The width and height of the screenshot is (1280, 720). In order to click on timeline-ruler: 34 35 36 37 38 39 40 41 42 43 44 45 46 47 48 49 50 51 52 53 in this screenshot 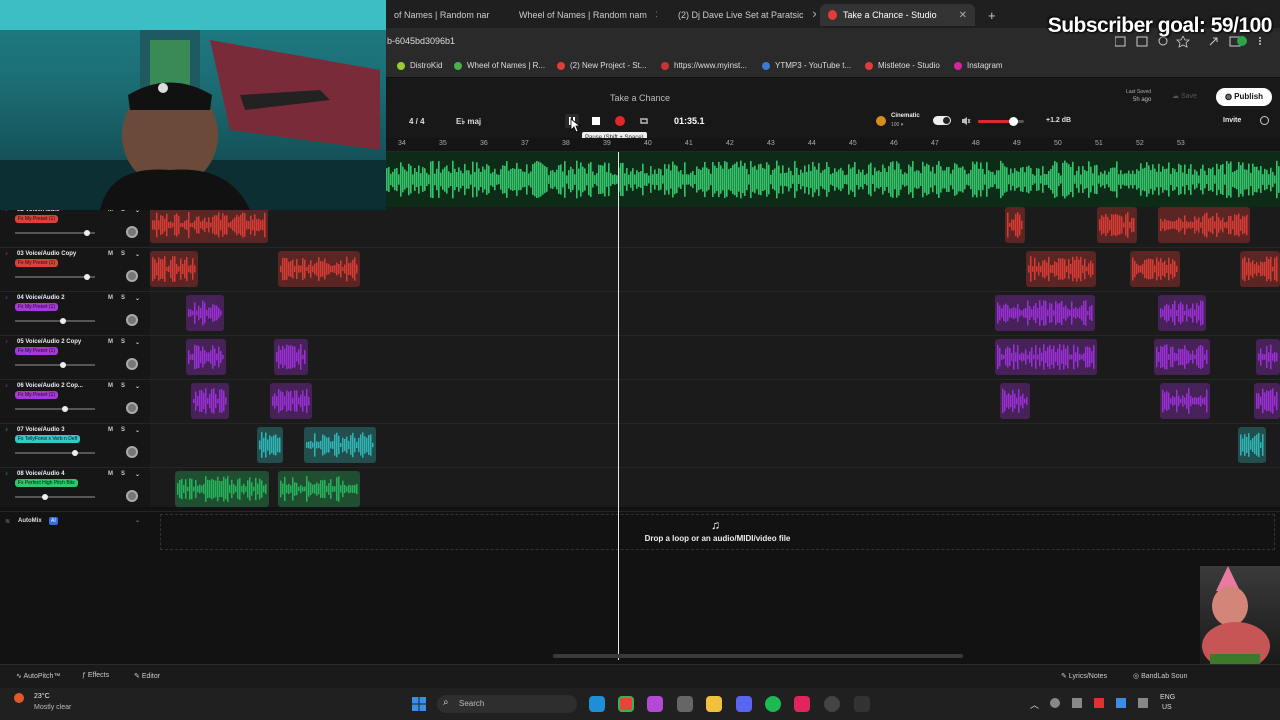, I will do `click(833, 145)`.